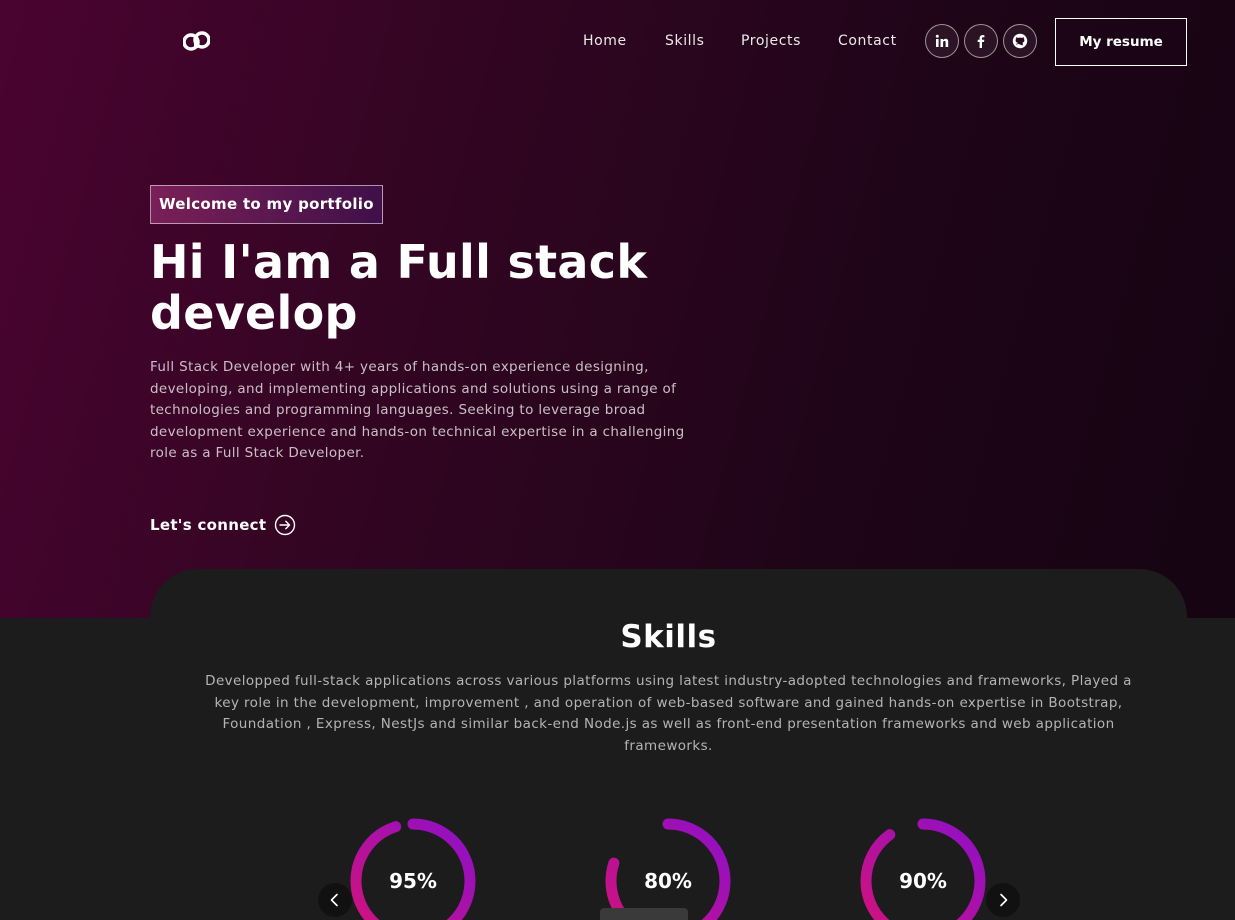 Image resolution: width=1235 pixels, height=920 pixels. Describe the element at coordinates (285, 525) in the screenshot. I see `arrow-right-circle-icon` at that location.